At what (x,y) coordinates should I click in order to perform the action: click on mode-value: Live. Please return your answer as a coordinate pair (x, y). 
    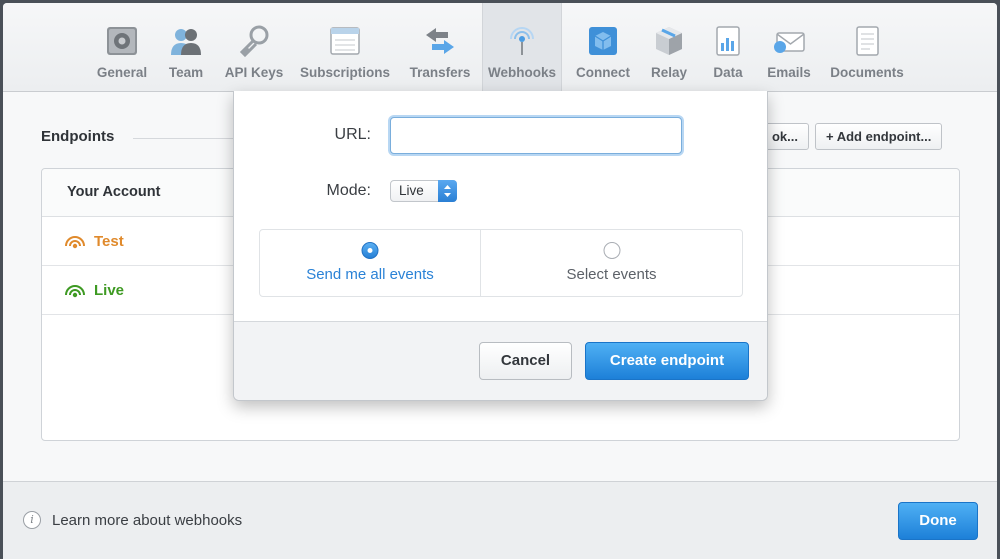
    Looking at the image, I should click on (411, 190).